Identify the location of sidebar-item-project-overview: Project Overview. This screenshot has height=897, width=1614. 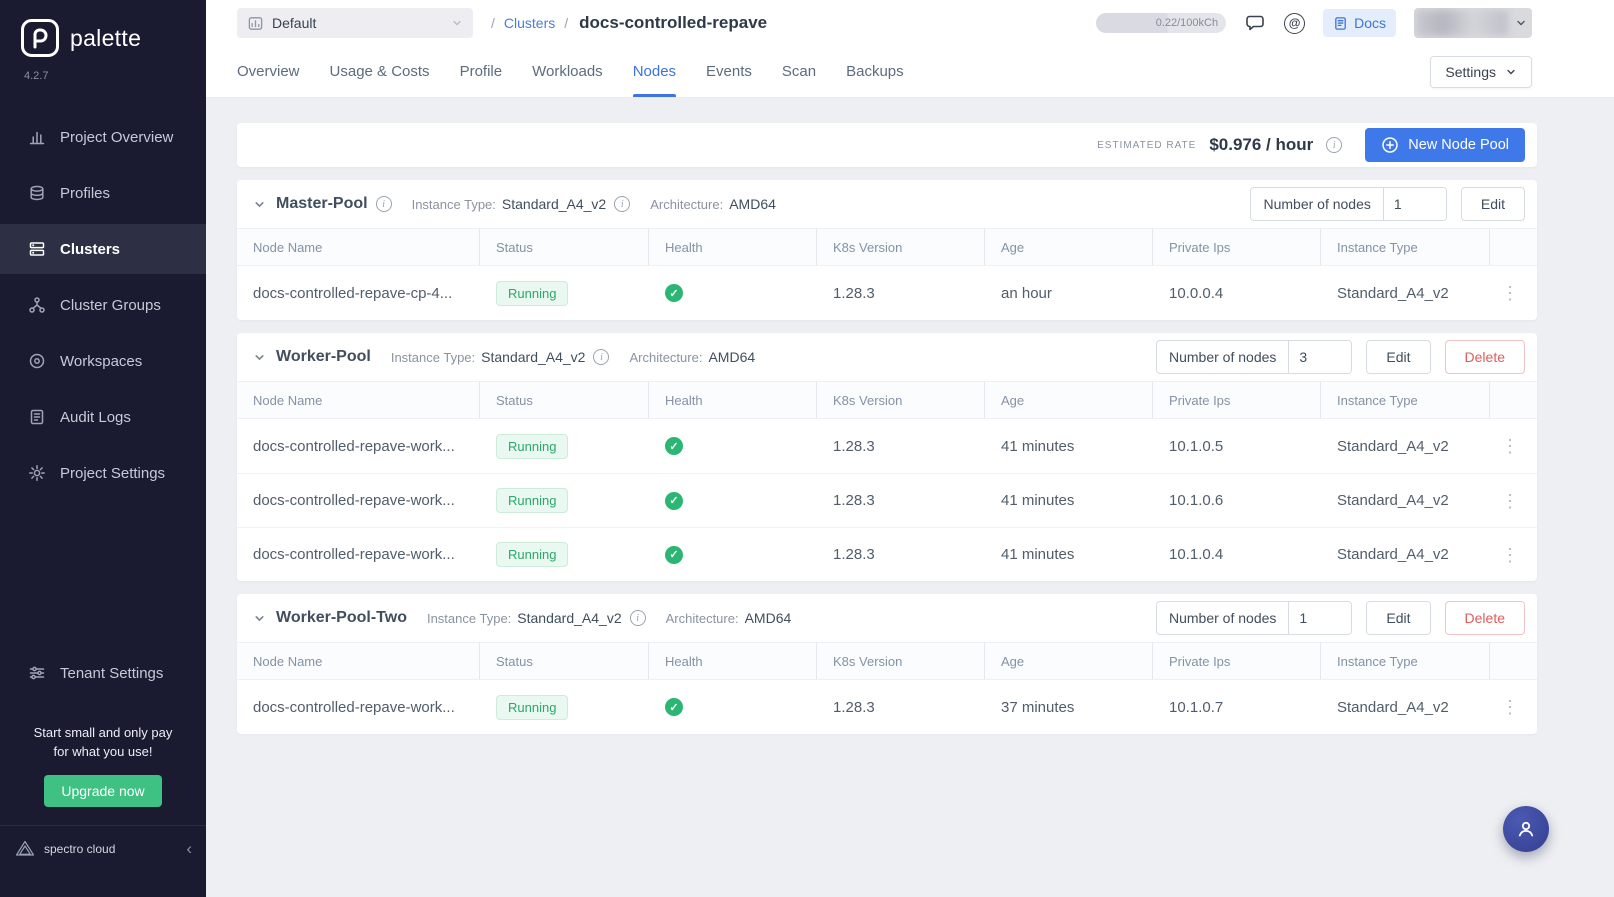
(103, 137).